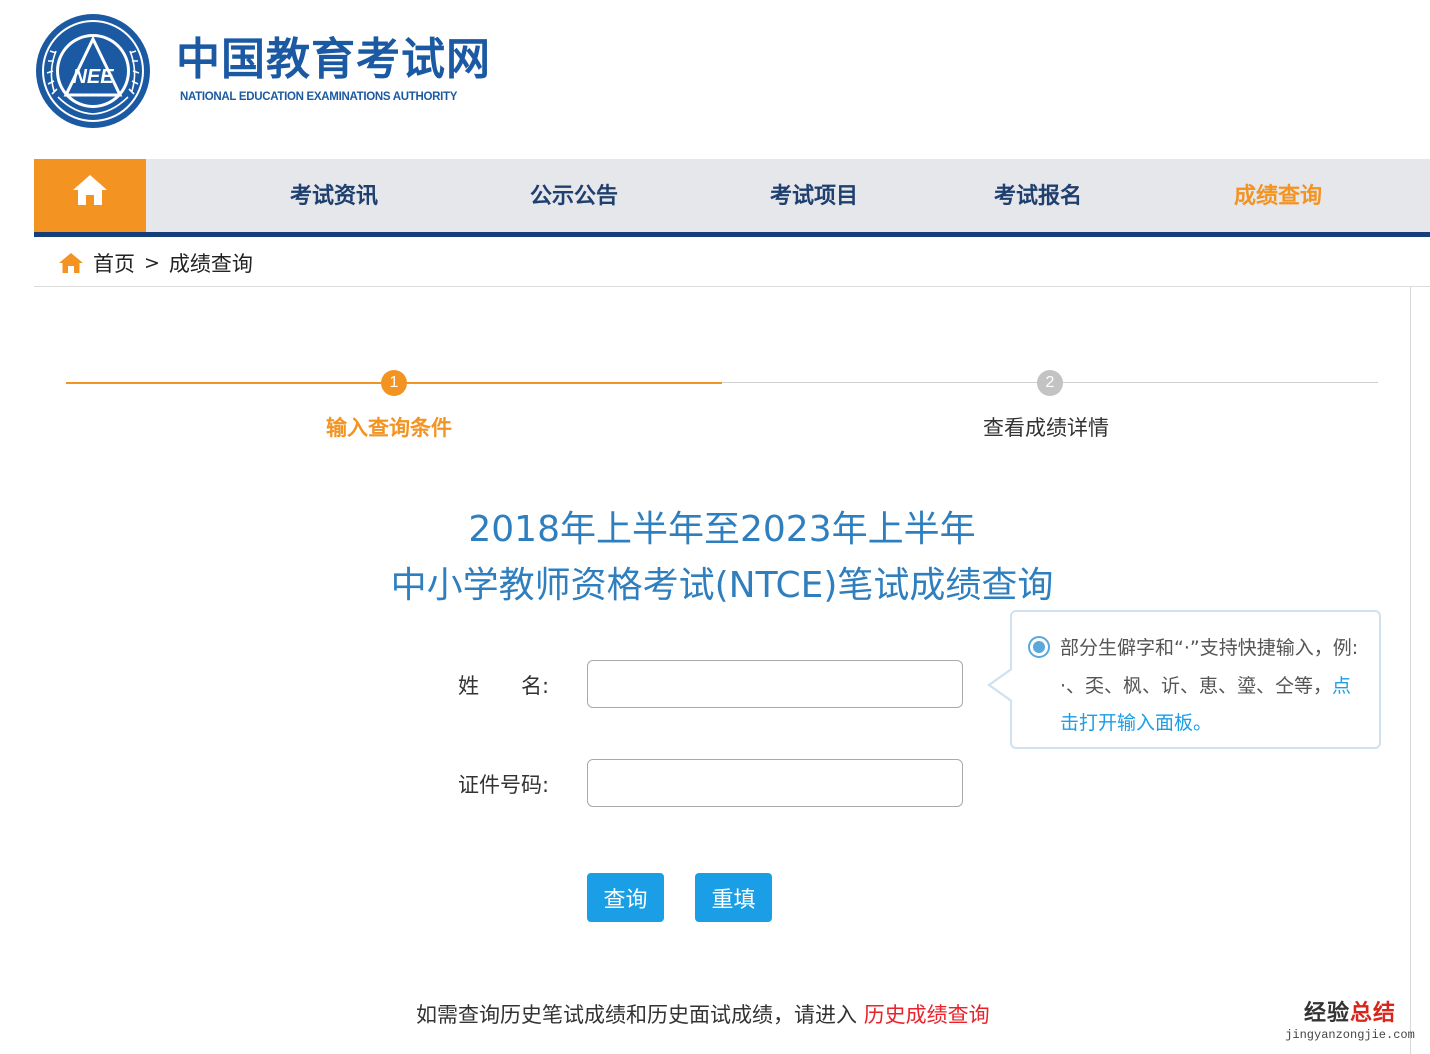  I want to click on step-2-indicator: 2, so click(1050, 383).